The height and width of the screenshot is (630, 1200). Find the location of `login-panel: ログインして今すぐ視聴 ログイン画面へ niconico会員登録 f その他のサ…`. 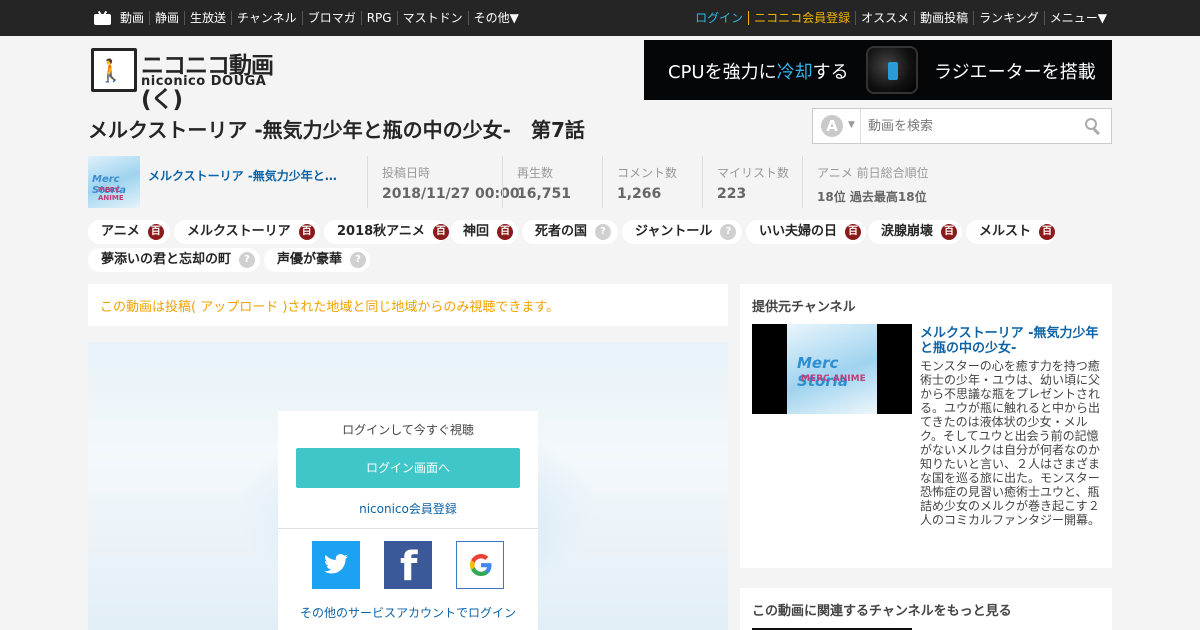

login-panel: ログインして今すぐ視聴 ログイン画面へ niconico会員登録 f その他のサ… is located at coordinates (408, 520).